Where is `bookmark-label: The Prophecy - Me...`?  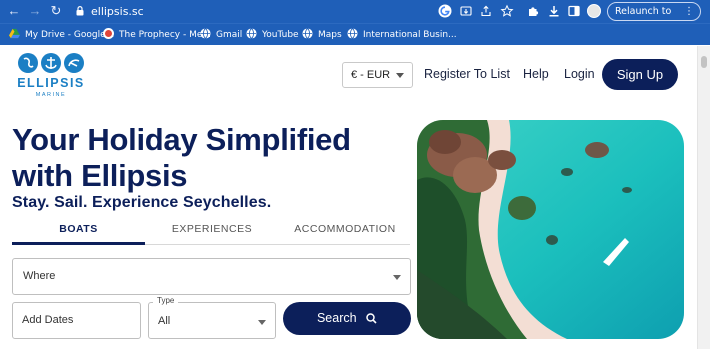 bookmark-label: The Prophecy - Me... is located at coordinates (165, 35).